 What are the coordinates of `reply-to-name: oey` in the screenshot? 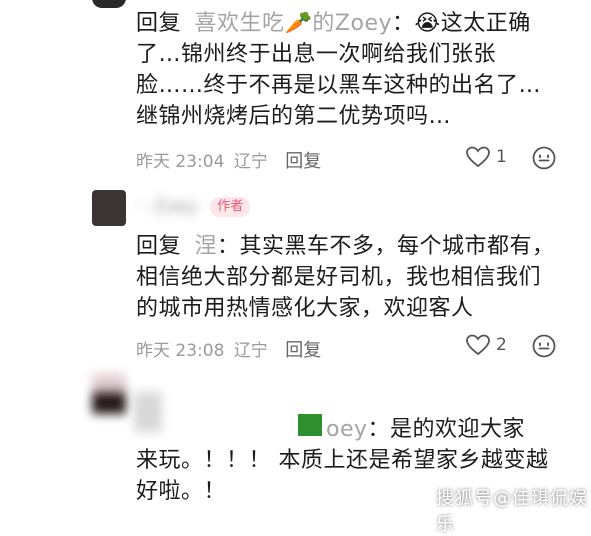 It's located at (347, 429).